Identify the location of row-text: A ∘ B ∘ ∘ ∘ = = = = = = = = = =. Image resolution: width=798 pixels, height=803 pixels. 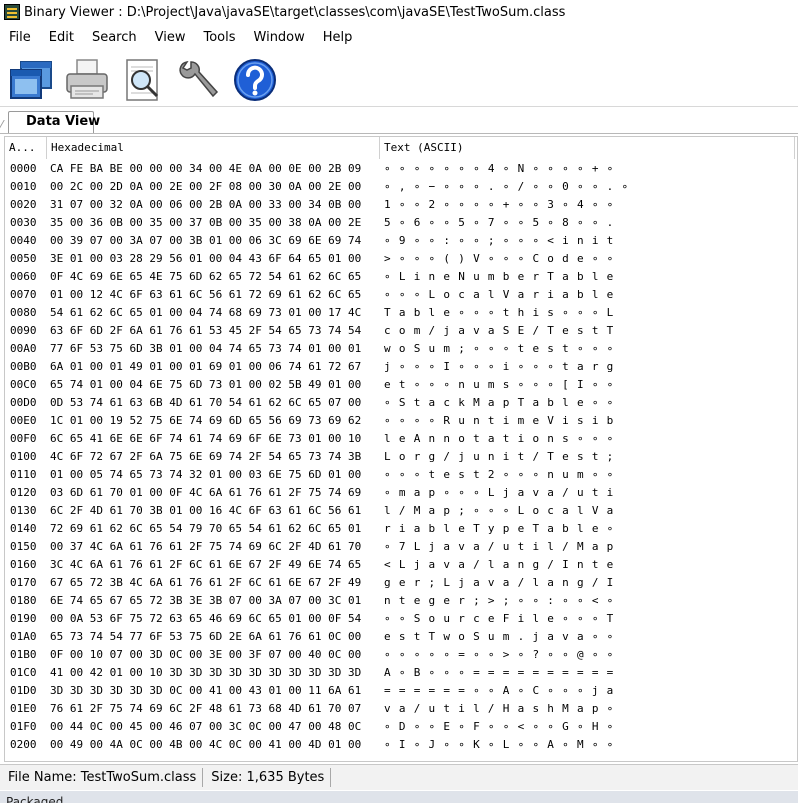
(499, 672).